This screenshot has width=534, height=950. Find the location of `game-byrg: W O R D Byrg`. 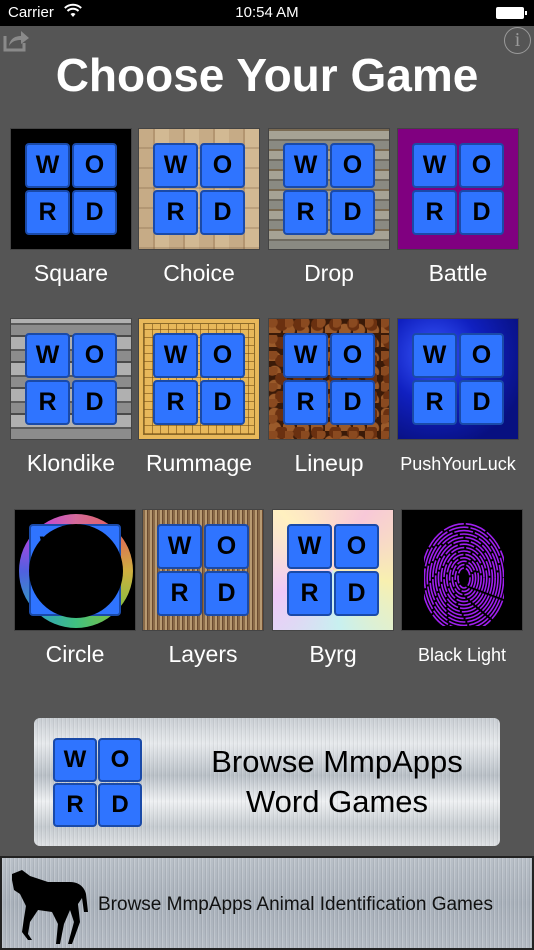

game-byrg: W O R D Byrg is located at coordinates (333, 588).